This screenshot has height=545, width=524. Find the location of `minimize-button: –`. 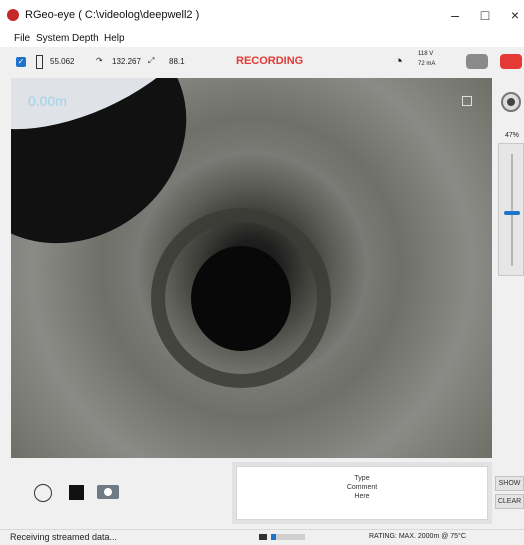

minimize-button: – is located at coordinates (455, 15).